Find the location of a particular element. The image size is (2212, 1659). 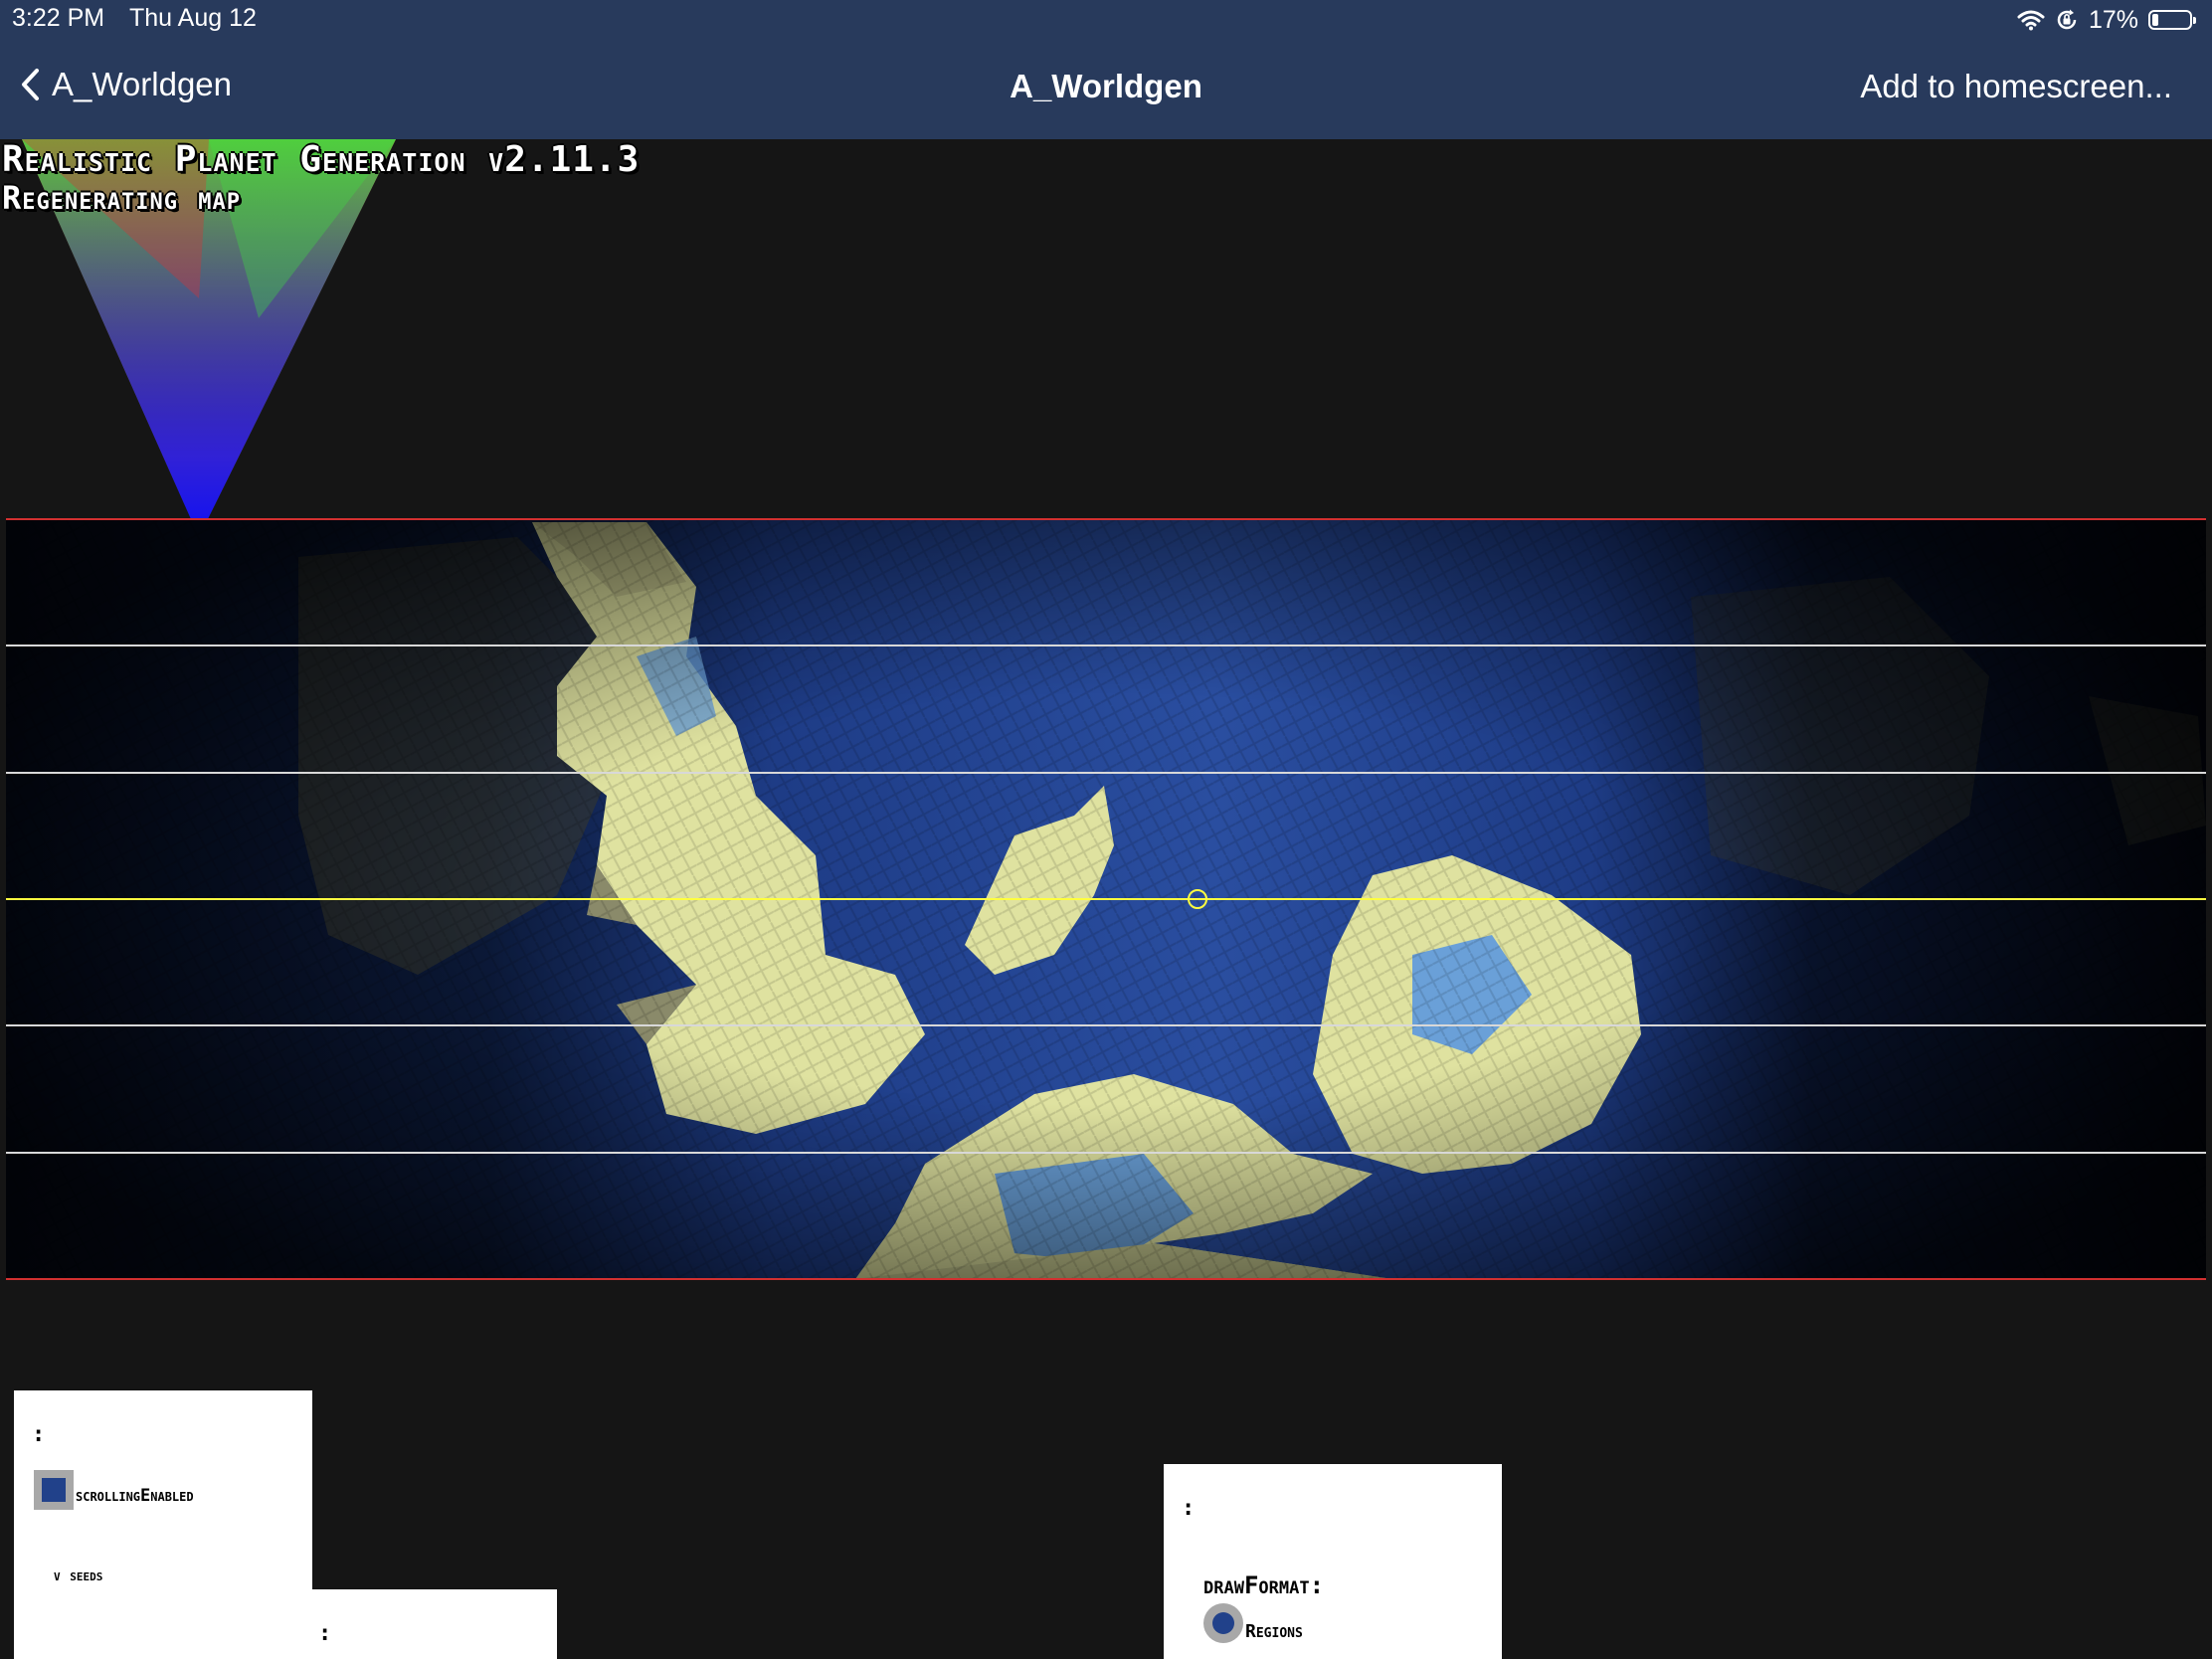

checkbox-checked-mark is located at coordinates (54, 1490).